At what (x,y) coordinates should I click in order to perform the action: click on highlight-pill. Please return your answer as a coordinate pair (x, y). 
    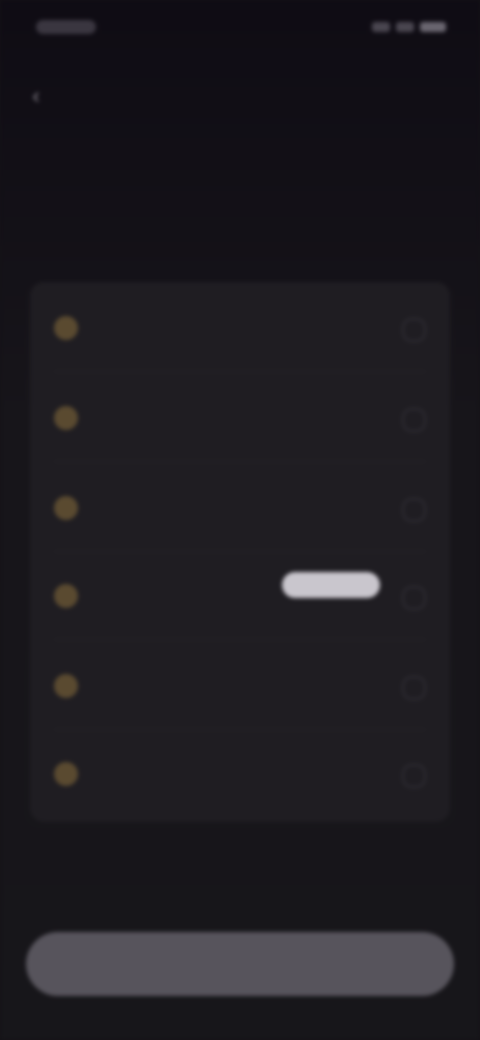
    Looking at the image, I should click on (331, 585).